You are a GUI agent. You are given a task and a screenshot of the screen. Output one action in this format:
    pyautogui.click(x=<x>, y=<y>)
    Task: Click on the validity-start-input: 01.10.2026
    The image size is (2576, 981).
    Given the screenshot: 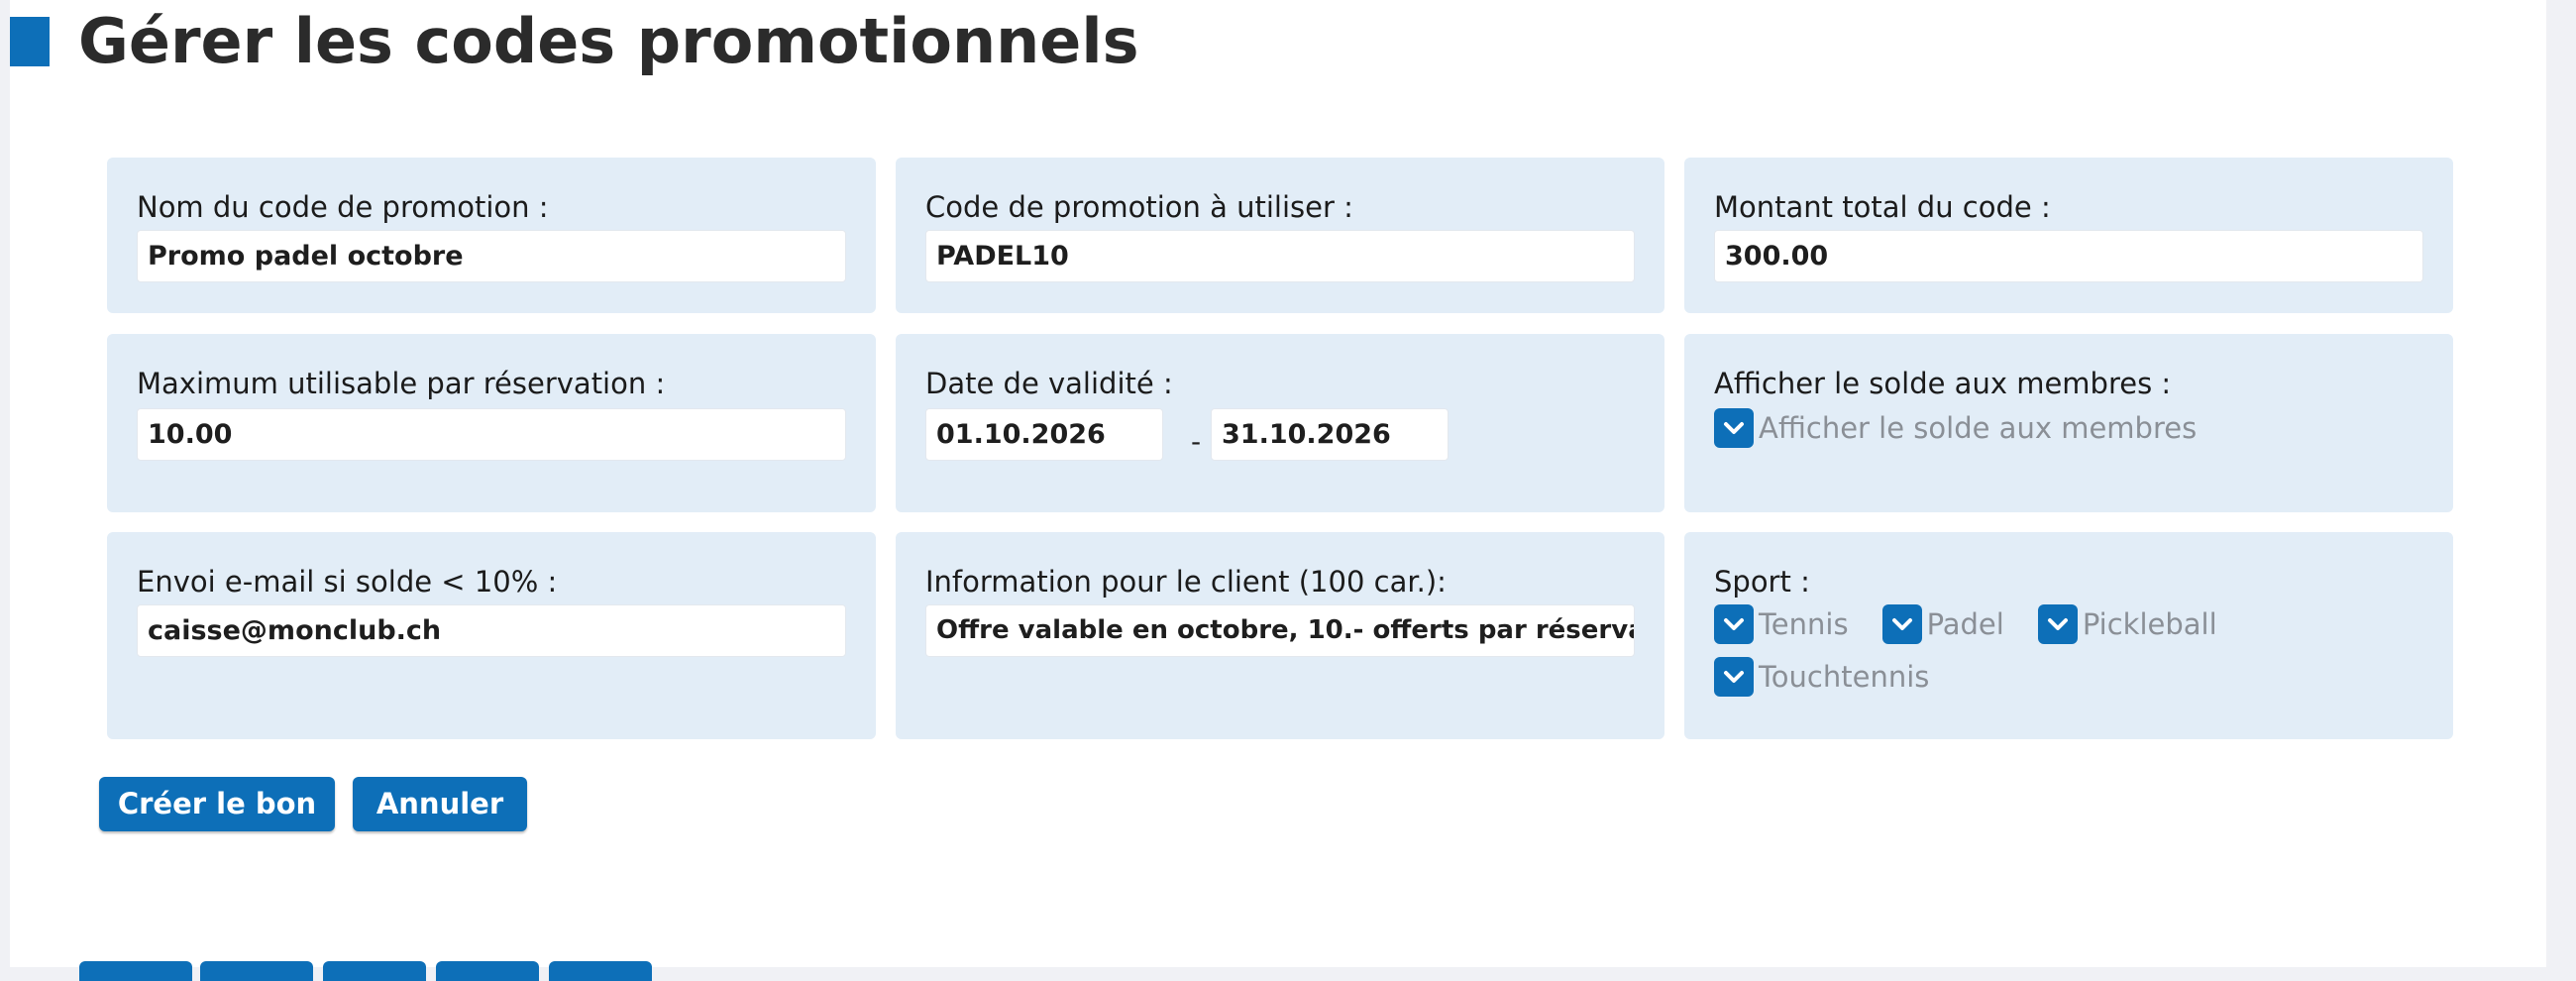 What is the action you would take?
    pyautogui.click(x=1044, y=434)
    